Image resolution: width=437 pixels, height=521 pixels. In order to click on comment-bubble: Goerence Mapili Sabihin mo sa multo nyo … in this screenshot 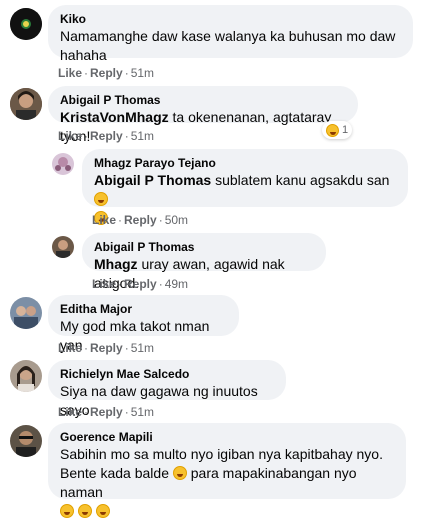, I will do `click(227, 470)`.